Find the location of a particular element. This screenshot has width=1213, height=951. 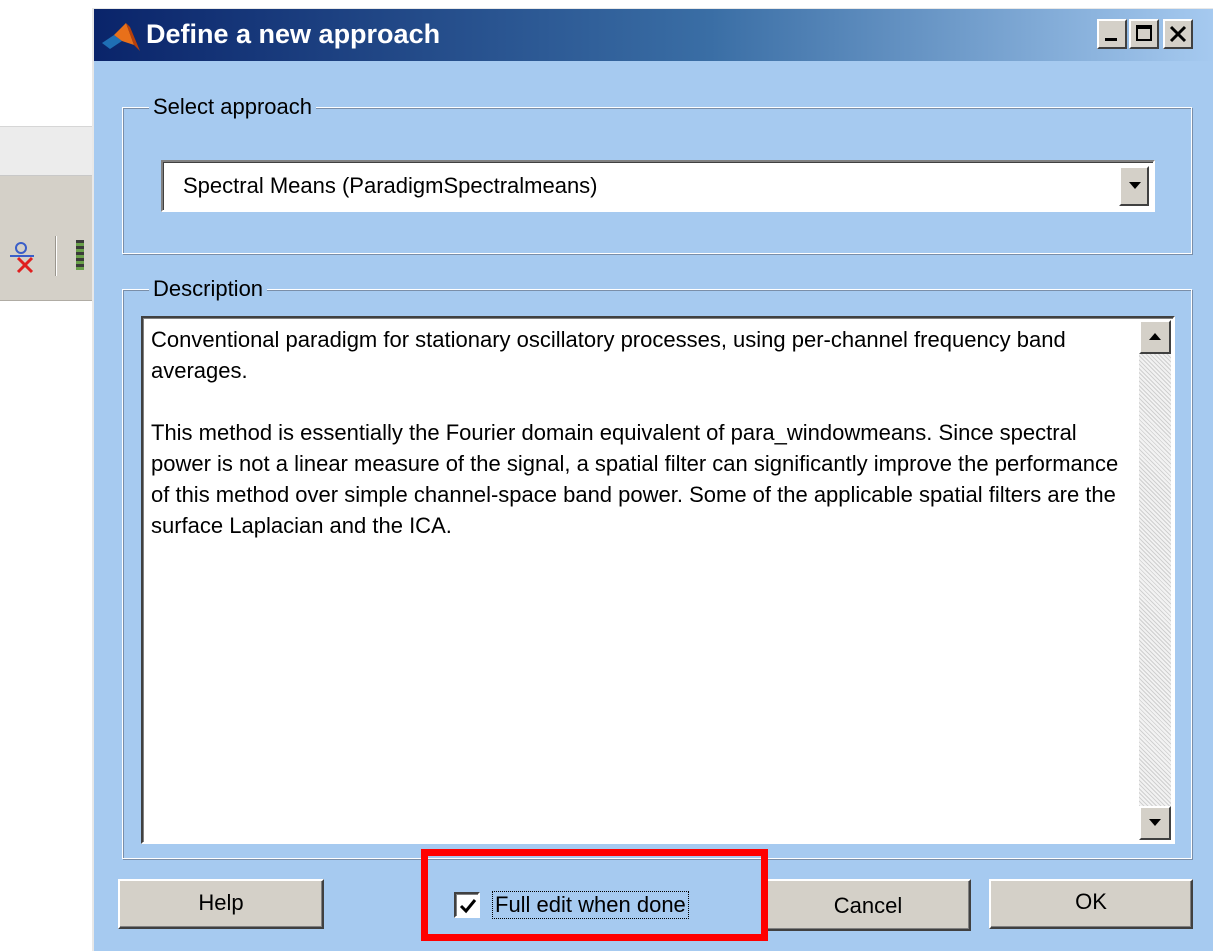

minimize-button is located at coordinates (1112, 34).